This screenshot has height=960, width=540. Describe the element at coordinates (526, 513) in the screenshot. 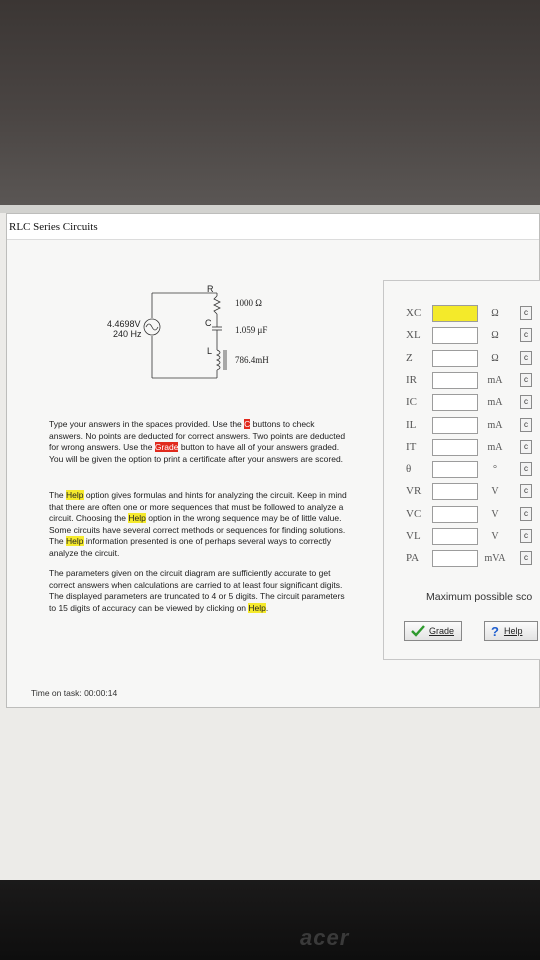

I see `check-button-vc: c` at that location.